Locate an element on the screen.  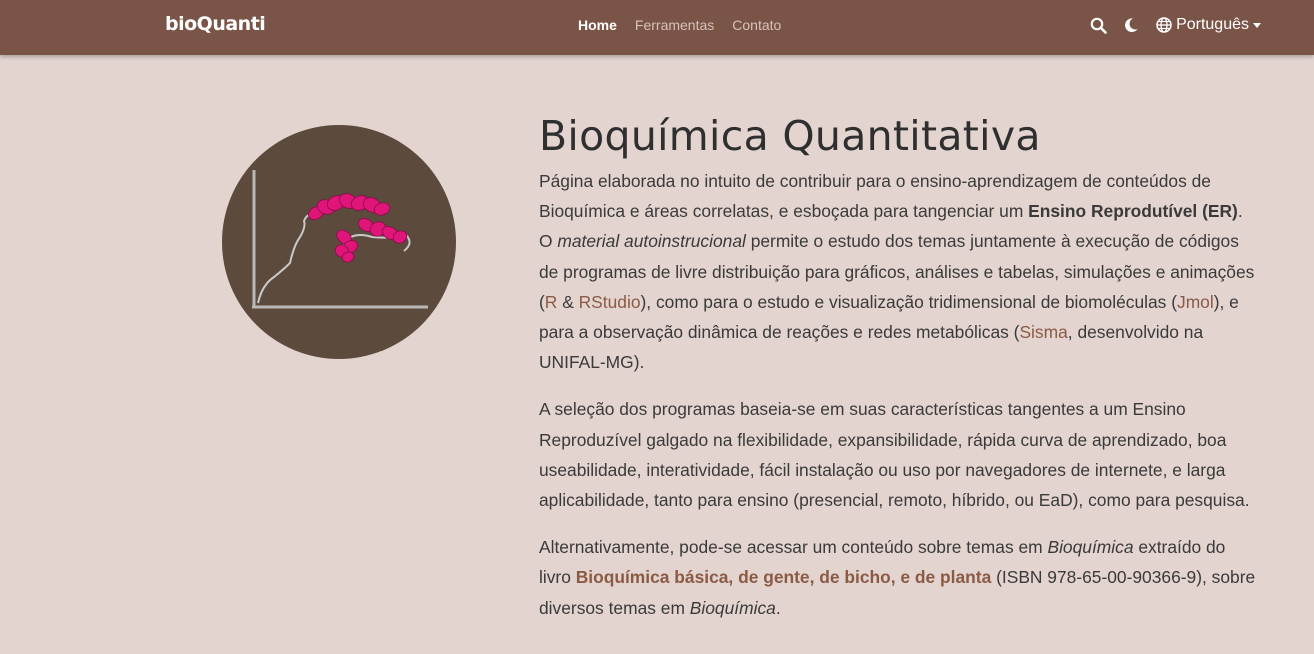
link-r: R is located at coordinates (551, 302).